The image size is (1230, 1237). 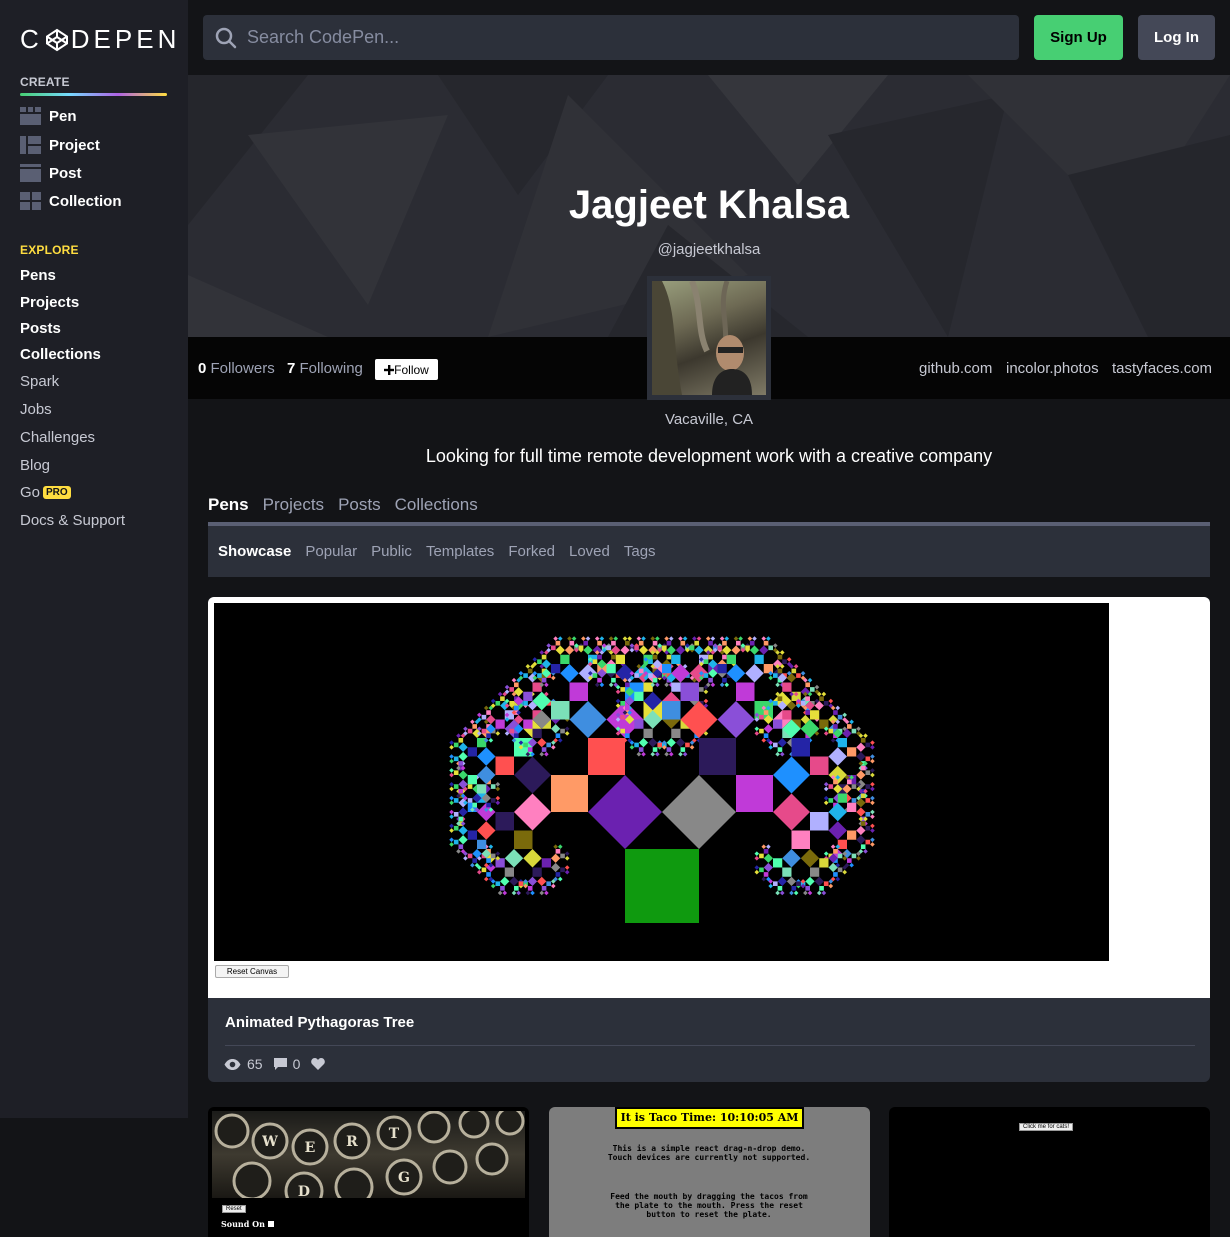 I want to click on sound-toggle: Sound On, so click(x=247, y=1224).